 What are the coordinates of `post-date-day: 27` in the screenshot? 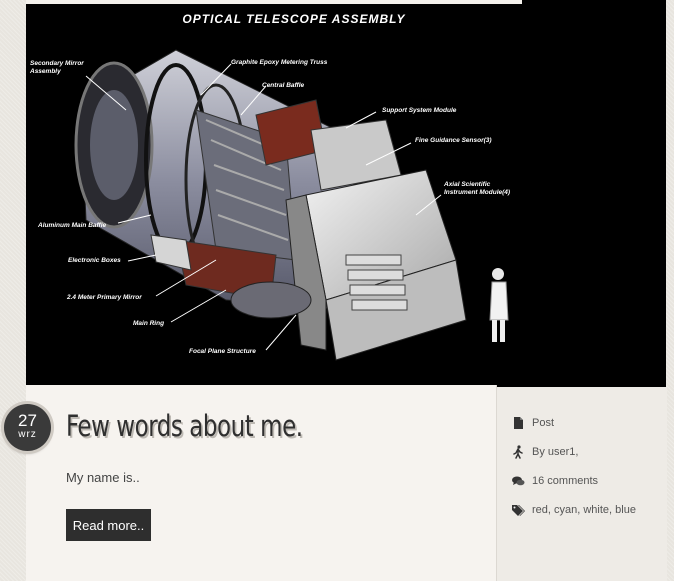 It's located at (27, 420).